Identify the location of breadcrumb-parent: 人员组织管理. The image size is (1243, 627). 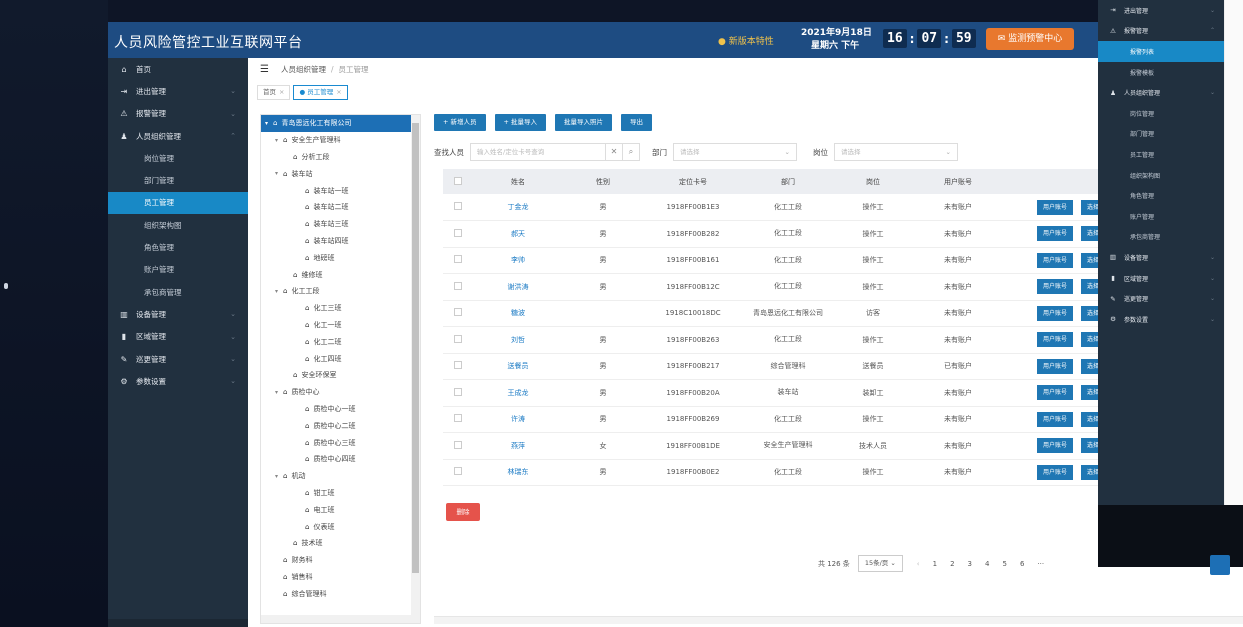
(303, 69).